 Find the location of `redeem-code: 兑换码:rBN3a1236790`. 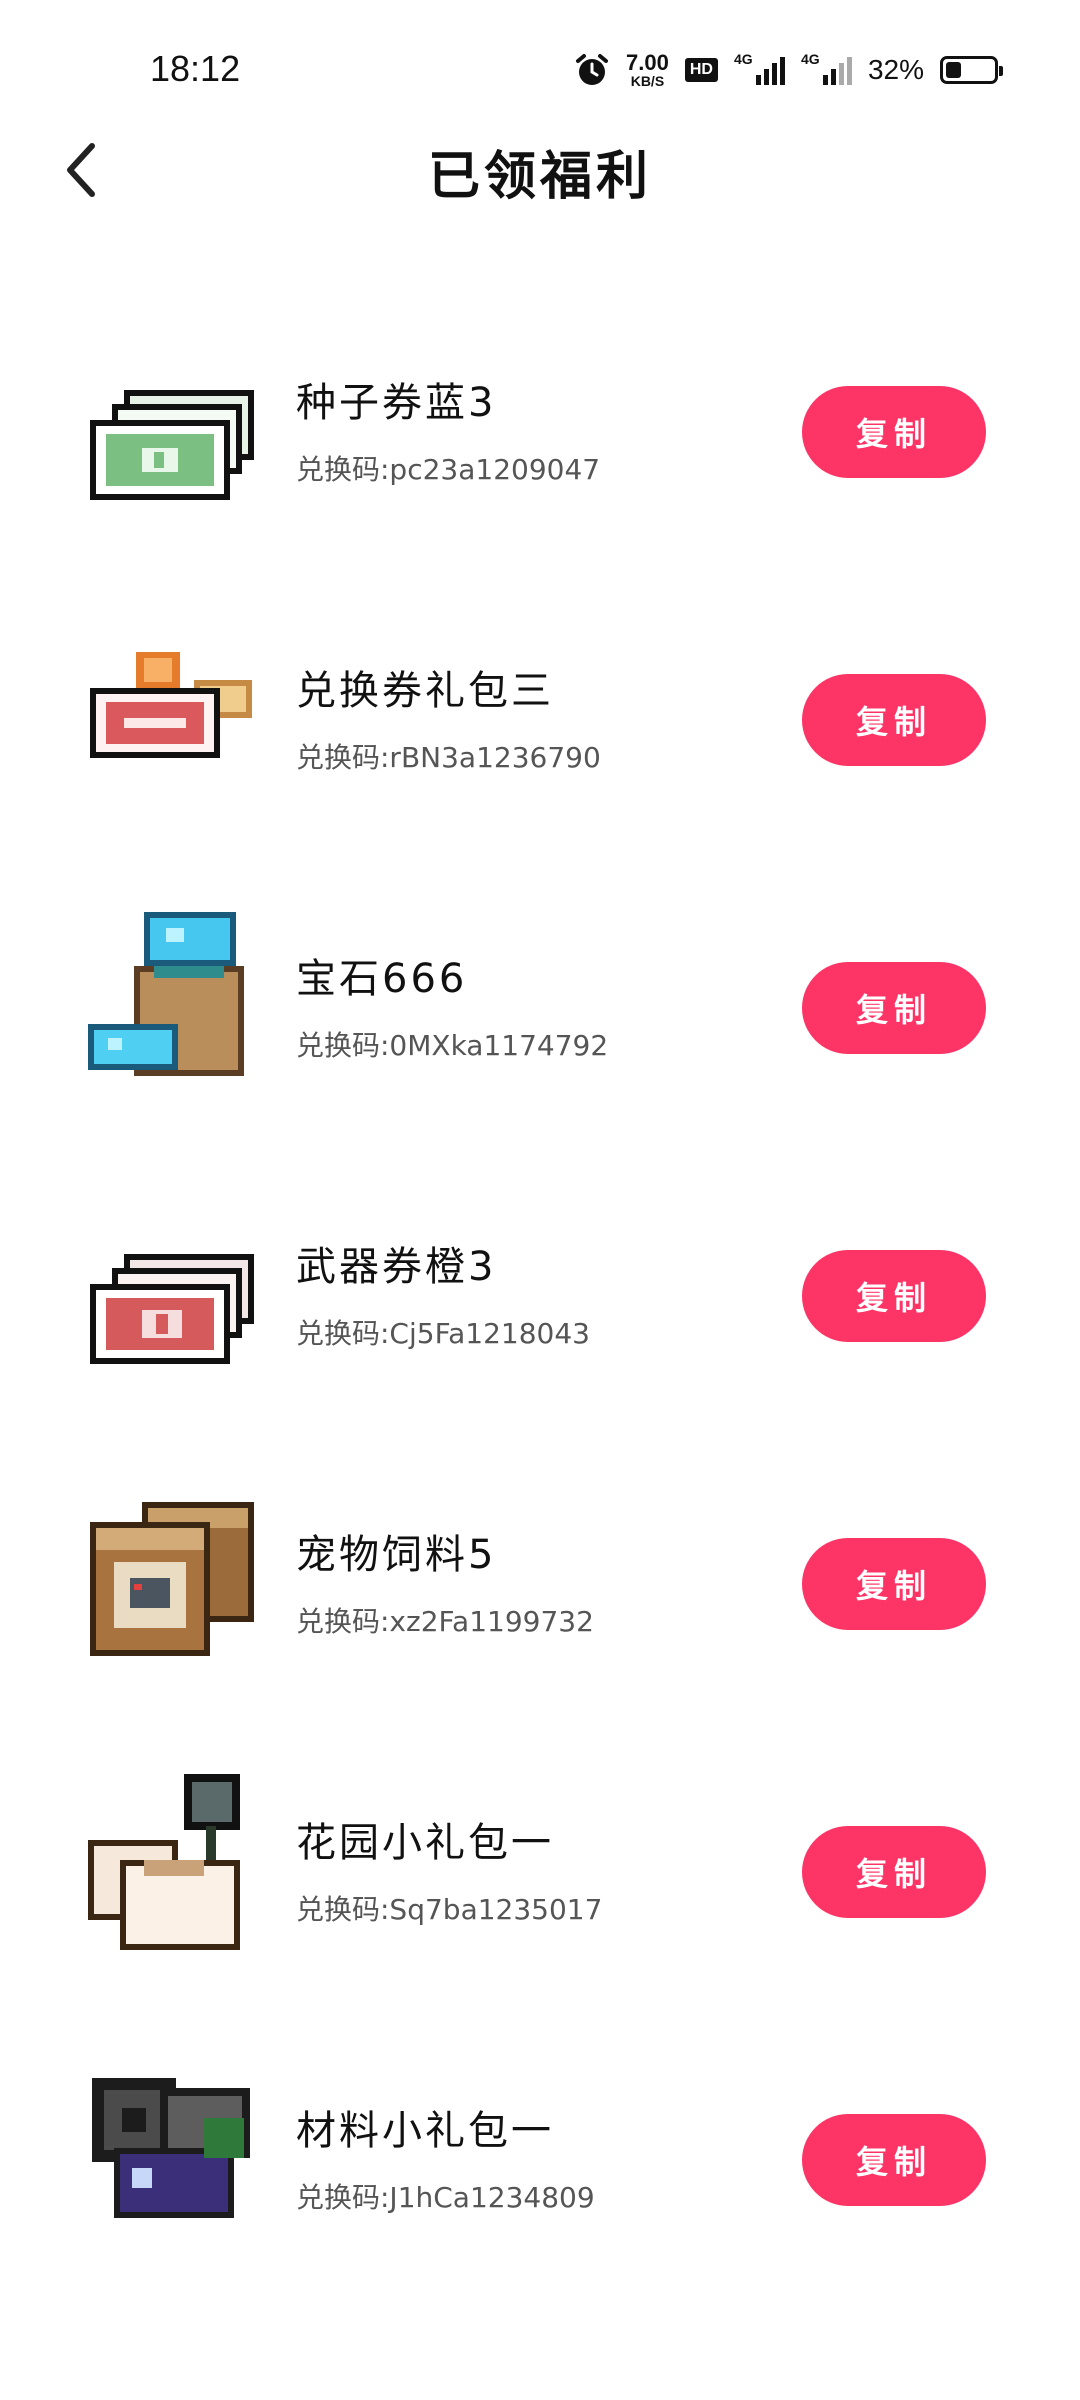

redeem-code: 兑换码:rBN3a1236790 is located at coordinates (448, 757).